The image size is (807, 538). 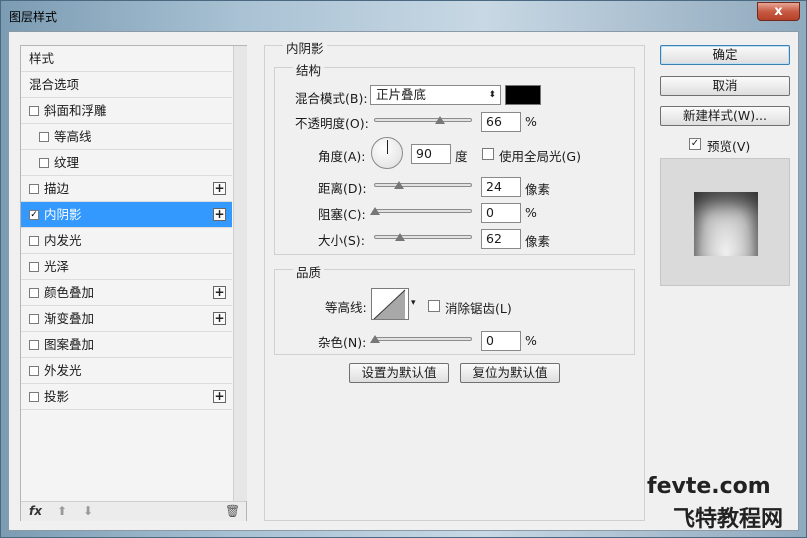 I want to click on opacity-value: 66, so click(x=494, y=121).